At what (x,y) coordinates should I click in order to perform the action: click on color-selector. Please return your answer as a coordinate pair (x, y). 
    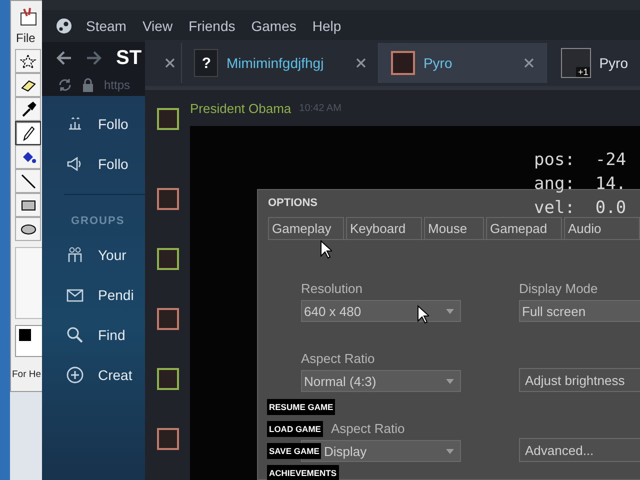
    Looking at the image, I should click on (29, 341).